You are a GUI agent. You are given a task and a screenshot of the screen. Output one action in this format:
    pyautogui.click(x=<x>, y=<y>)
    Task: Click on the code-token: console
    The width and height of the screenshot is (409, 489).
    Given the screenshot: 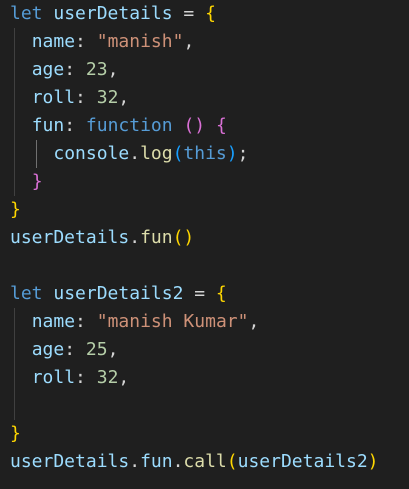 What is the action you would take?
    pyautogui.click(x=91, y=153)
    